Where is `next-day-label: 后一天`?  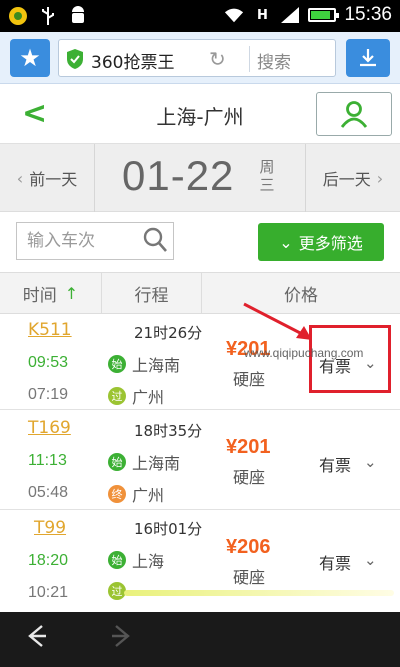 next-day-label: 后一天 is located at coordinates (346, 179).